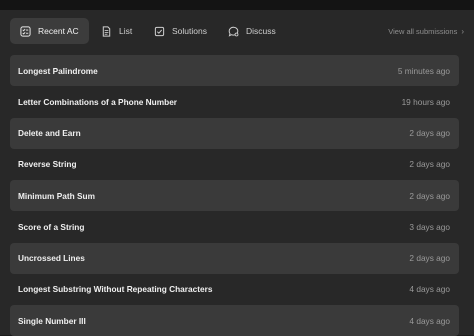 The image size is (474, 336). I want to click on view-all-submissions-link: View all submissions ›, so click(426, 31).